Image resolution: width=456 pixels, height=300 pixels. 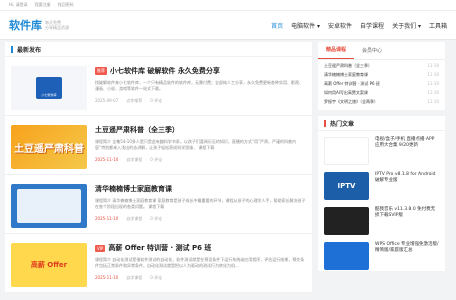 I want to click on nav-toolbox: 工具箱, so click(x=438, y=25).